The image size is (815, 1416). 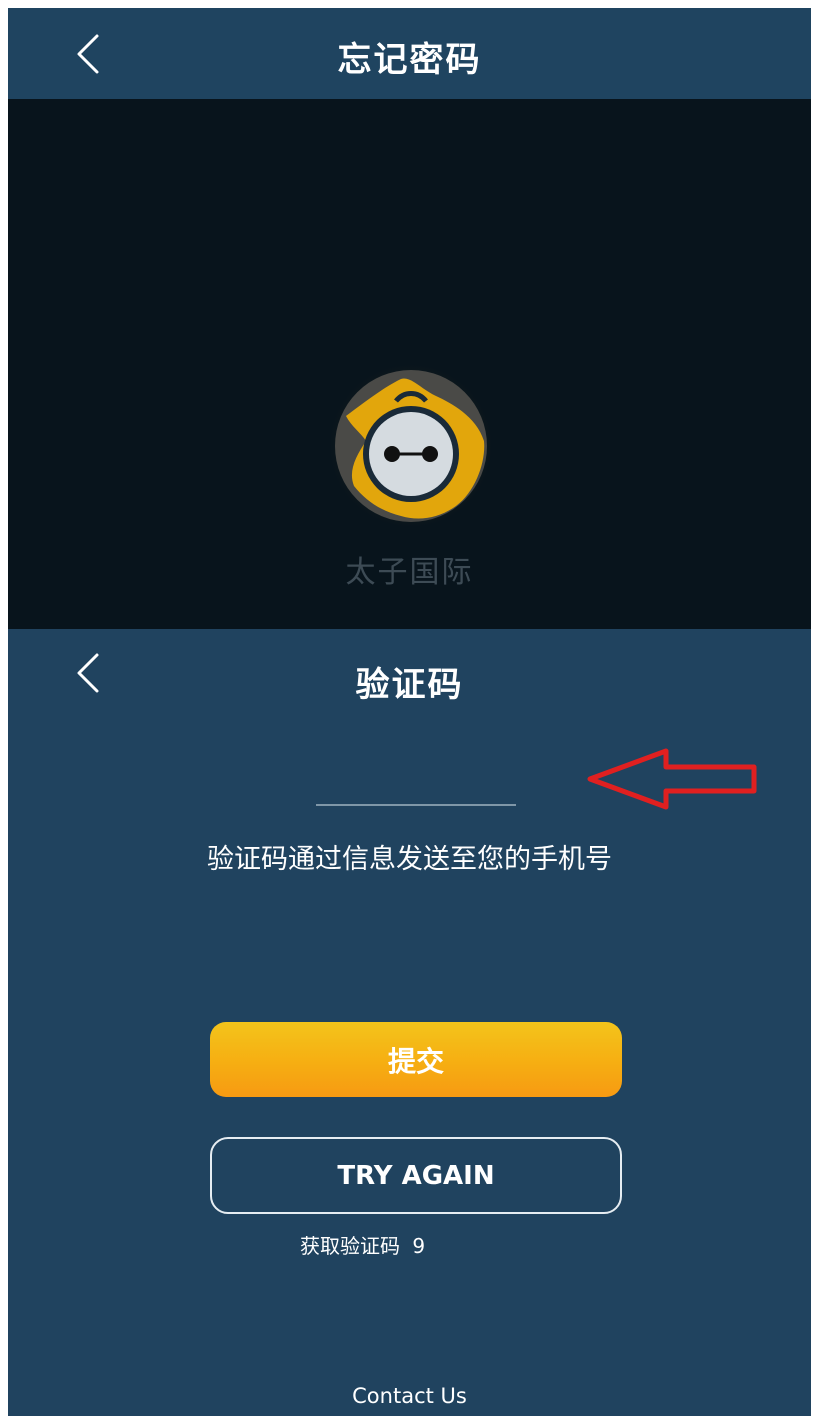 I want to click on page-title: 忘记密码, so click(x=409, y=60).